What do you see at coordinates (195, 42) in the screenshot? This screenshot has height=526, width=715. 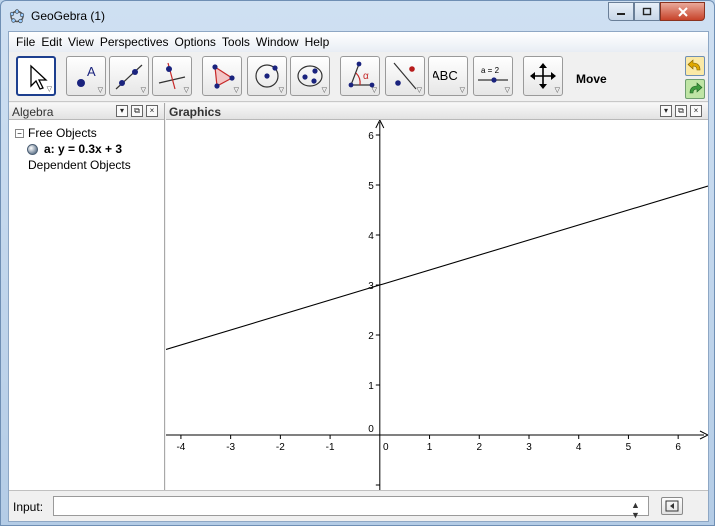 I see `menu-options: Options` at bounding box center [195, 42].